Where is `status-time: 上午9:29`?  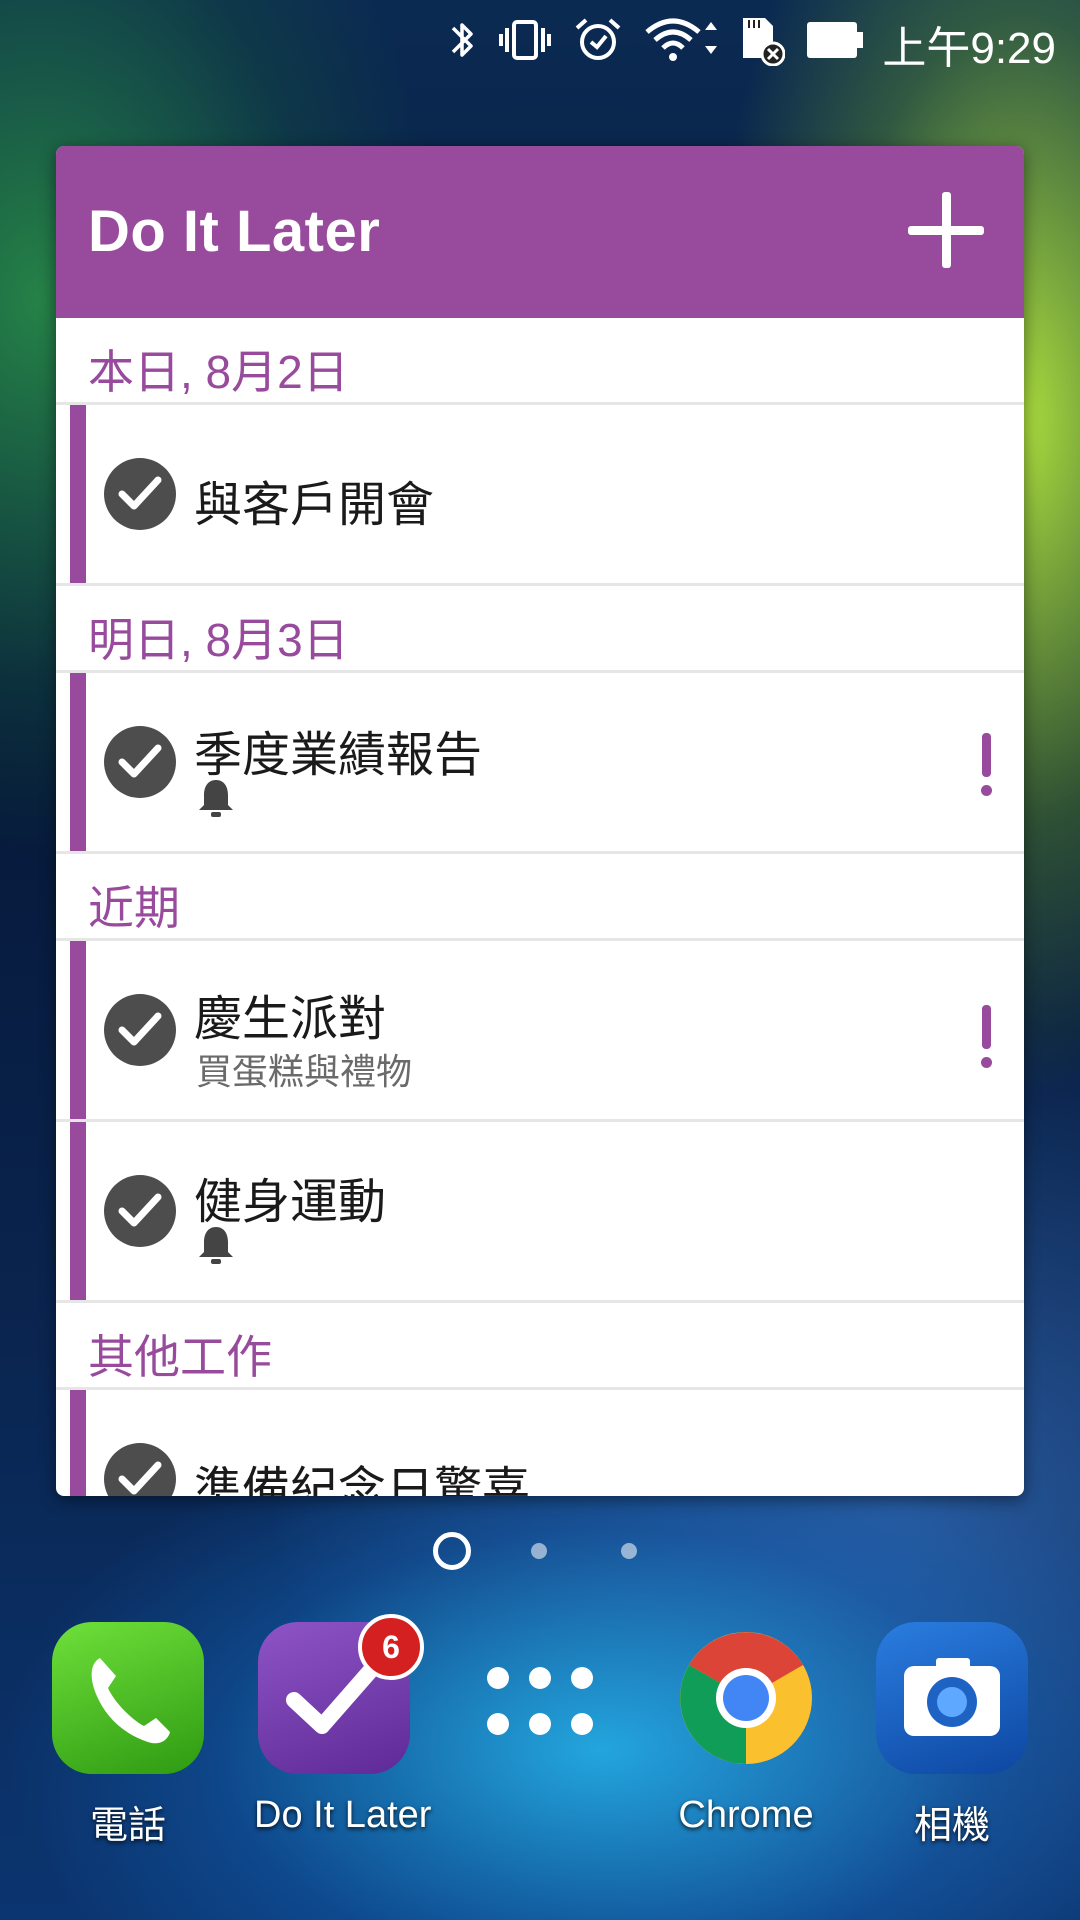 status-time: 上午9:29 is located at coordinates (969, 48).